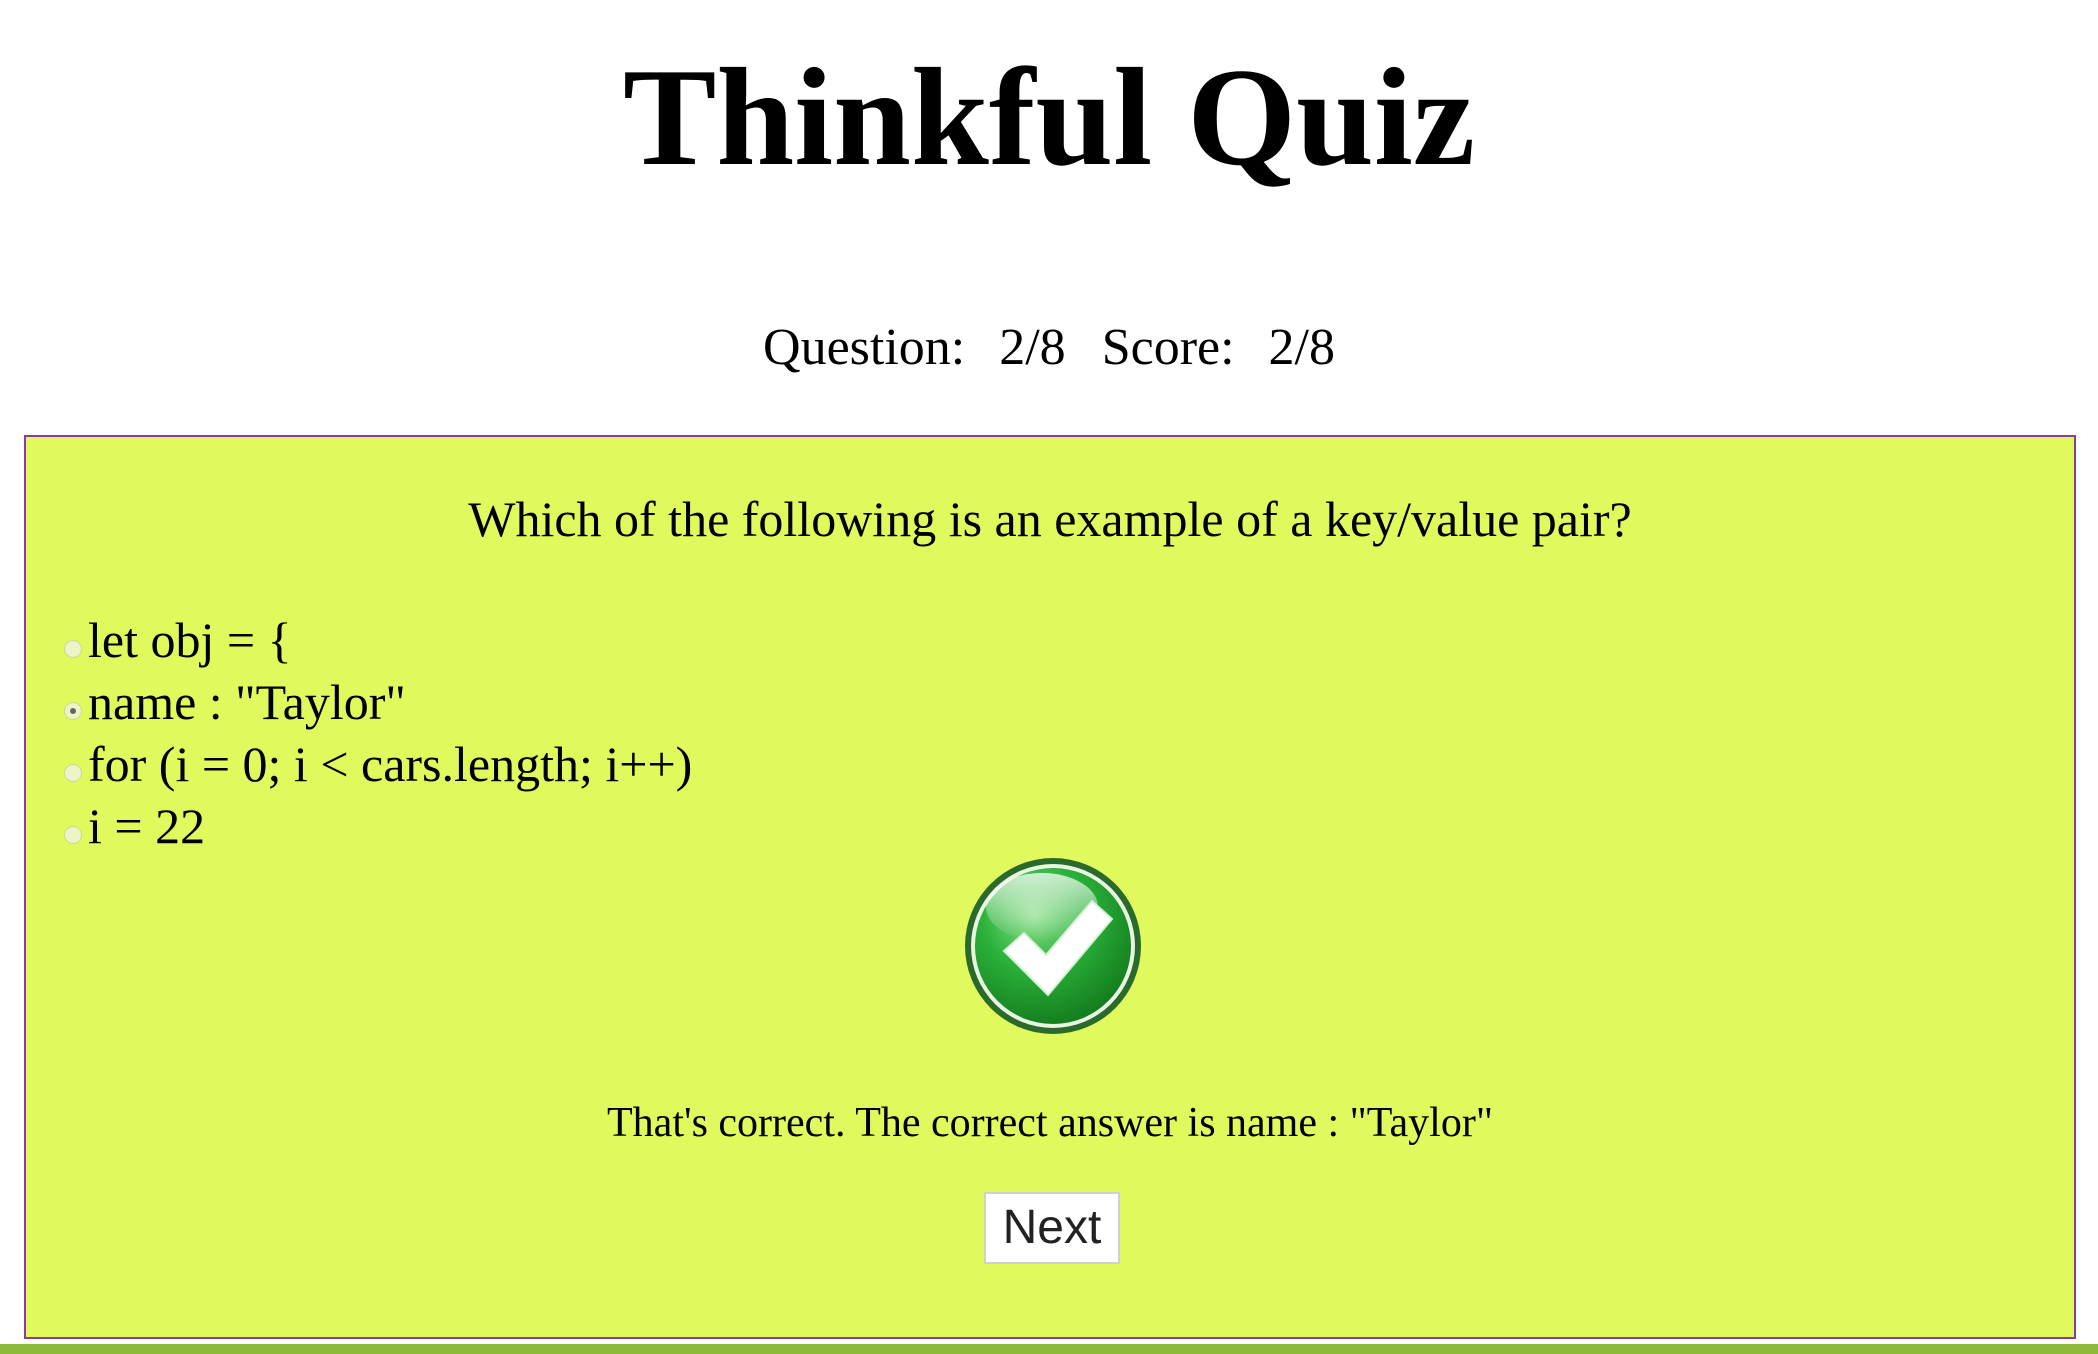  I want to click on answer-option: for (i = 0; i < cars.length; i++), so click(664, 764).